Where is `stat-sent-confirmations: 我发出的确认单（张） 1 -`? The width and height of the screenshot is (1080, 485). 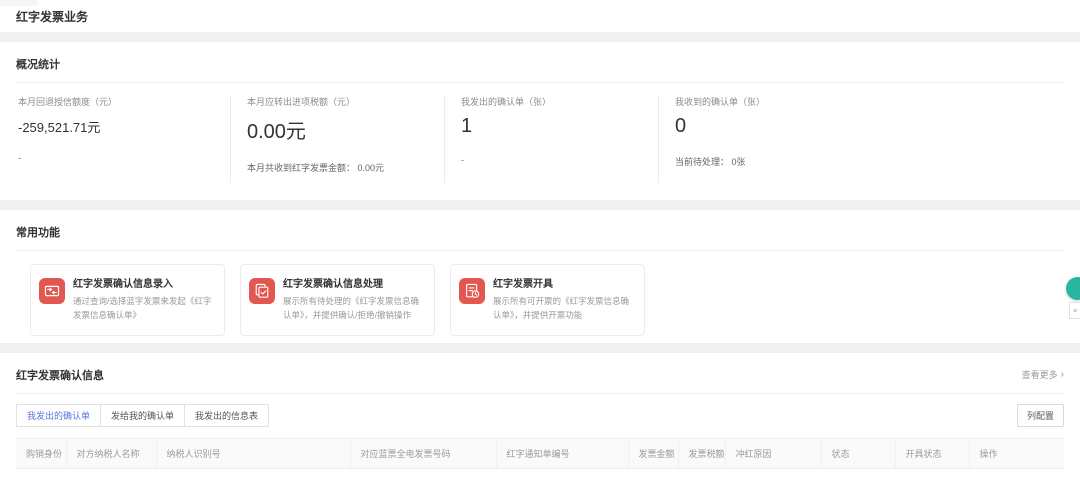 stat-sent-confirmations: 我发出的确认单（张） 1 - is located at coordinates (551, 139).